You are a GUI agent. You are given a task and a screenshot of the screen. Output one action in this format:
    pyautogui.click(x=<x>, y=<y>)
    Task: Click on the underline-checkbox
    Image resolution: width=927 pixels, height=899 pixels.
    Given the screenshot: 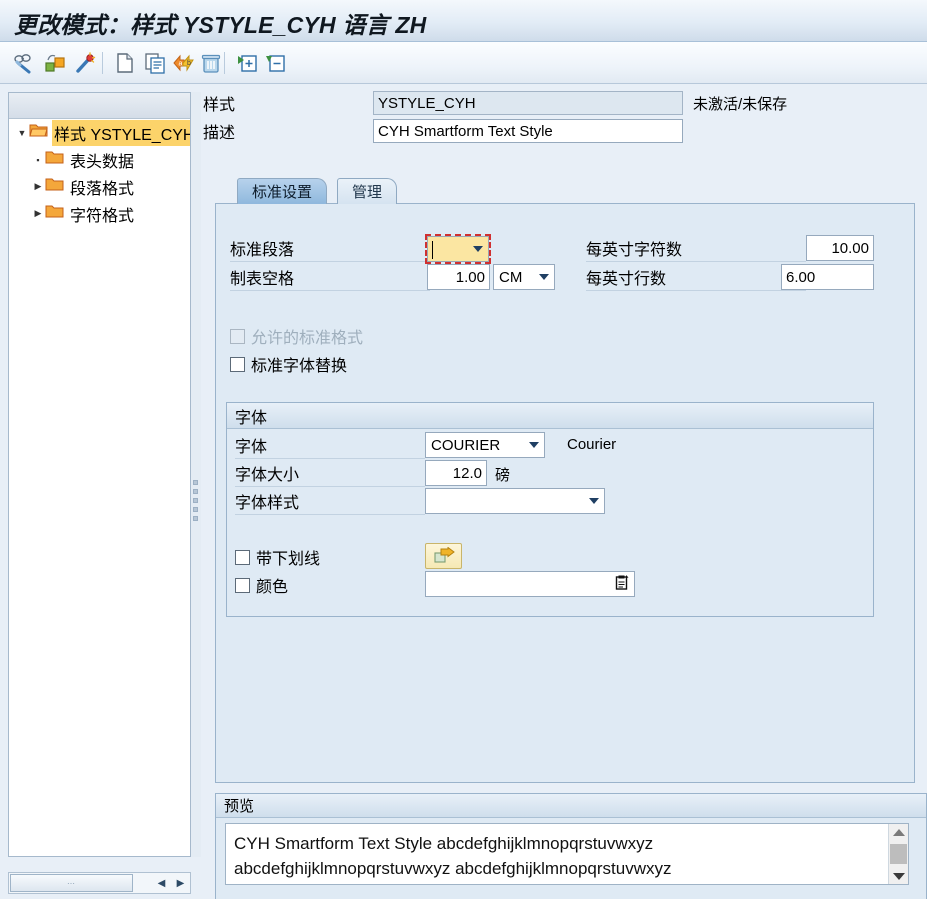 What is the action you would take?
    pyautogui.click(x=242, y=557)
    